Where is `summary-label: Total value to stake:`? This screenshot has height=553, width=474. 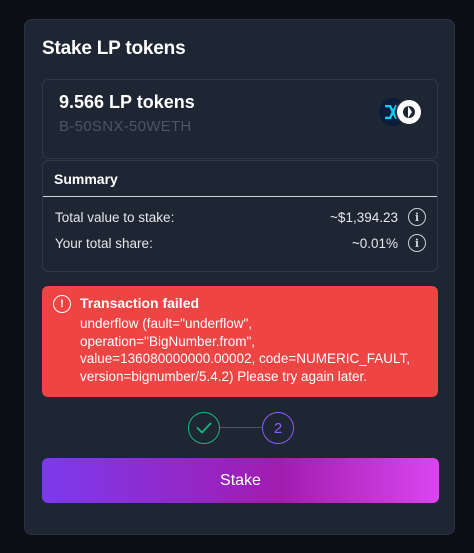
summary-label: Total value to stake: is located at coordinates (115, 217).